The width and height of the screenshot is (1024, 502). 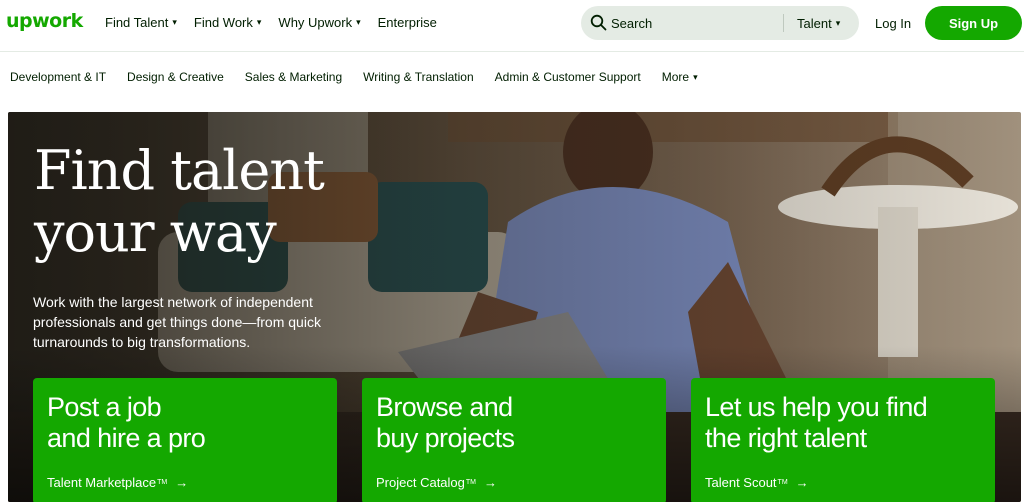 I want to click on nav-find-talent: Find Talent ▾, so click(x=141, y=22).